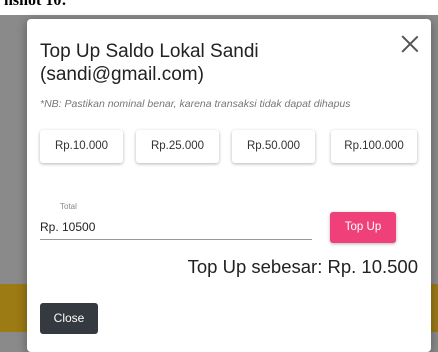 This screenshot has height=352, width=438. I want to click on topup-summary: Top Up sebesar: Rp. 10.500, so click(302, 266).